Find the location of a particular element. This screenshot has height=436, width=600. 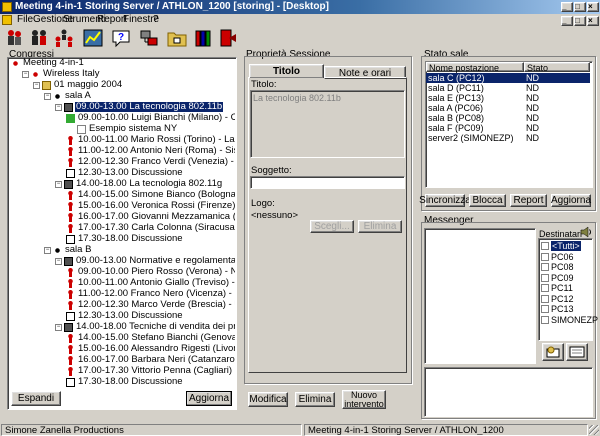

recipient-item: PC06 is located at coordinates (557, 257).